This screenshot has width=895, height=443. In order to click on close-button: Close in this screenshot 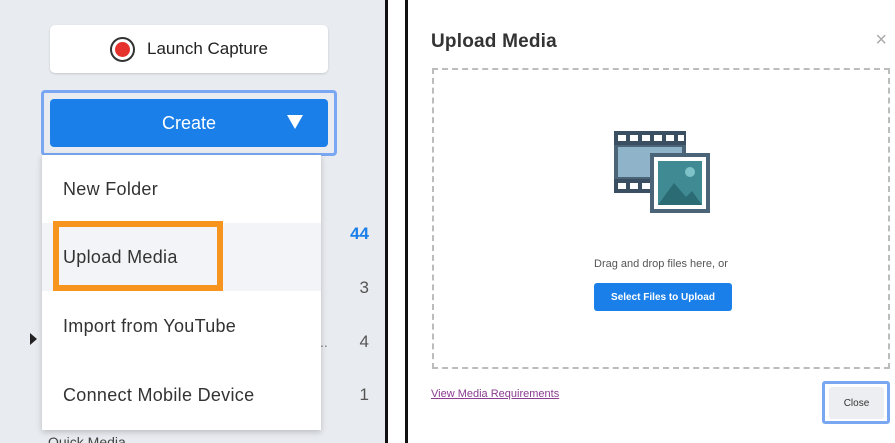, I will do `click(856, 403)`.